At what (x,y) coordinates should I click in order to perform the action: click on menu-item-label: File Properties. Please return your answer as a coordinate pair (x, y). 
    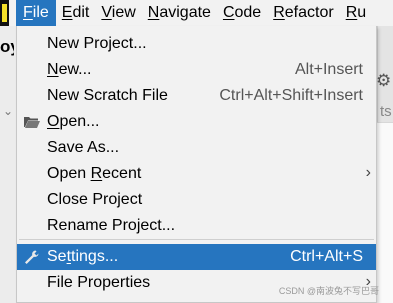
    Looking at the image, I should click on (99, 282).